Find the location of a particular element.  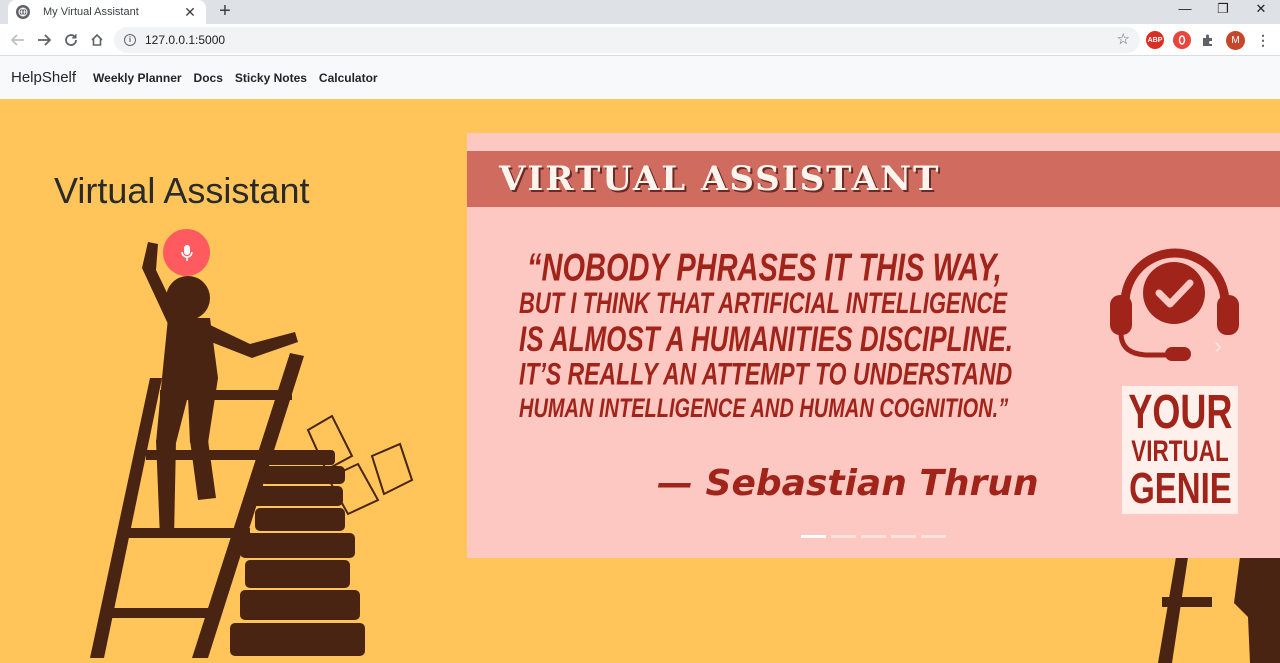

browser-tab: My Virtual Assistant ✕ is located at coordinates (107, 12).